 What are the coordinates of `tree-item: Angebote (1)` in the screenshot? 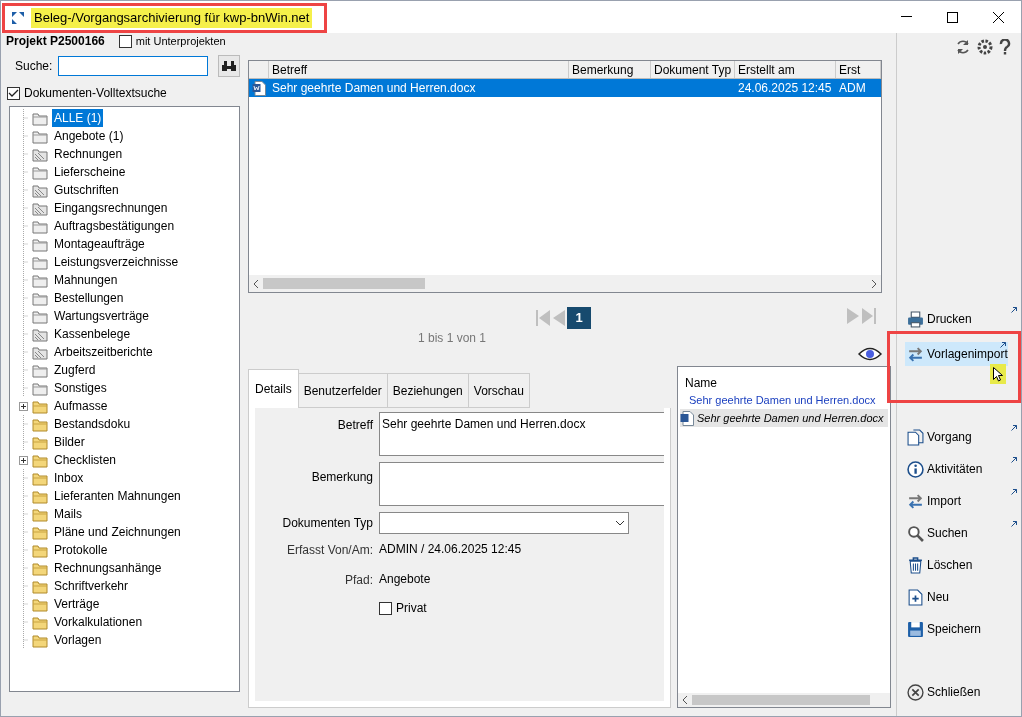 It's located at (89, 136).